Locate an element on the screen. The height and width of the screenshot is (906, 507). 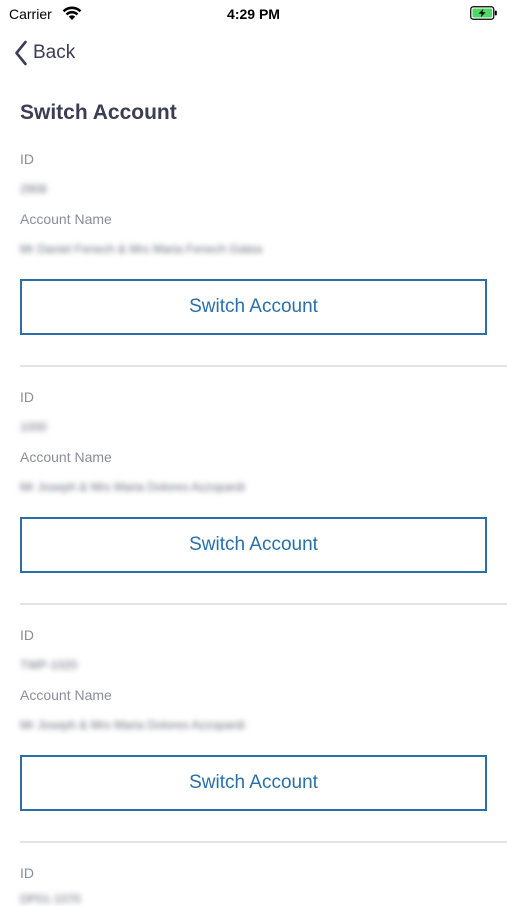
id-value: 1000 is located at coordinates (33, 427).